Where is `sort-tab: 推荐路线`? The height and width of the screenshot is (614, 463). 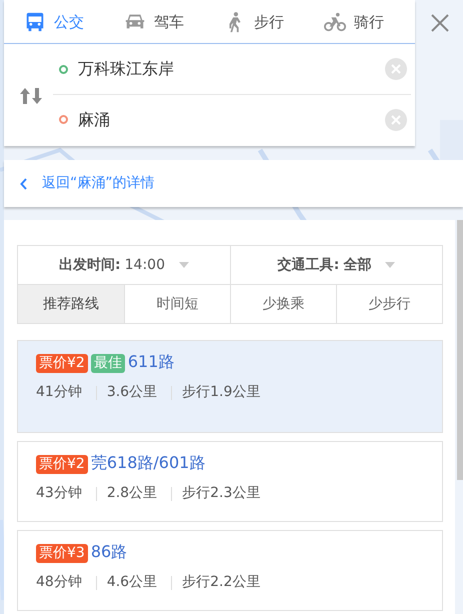 sort-tab: 推荐路线 is located at coordinates (71, 304).